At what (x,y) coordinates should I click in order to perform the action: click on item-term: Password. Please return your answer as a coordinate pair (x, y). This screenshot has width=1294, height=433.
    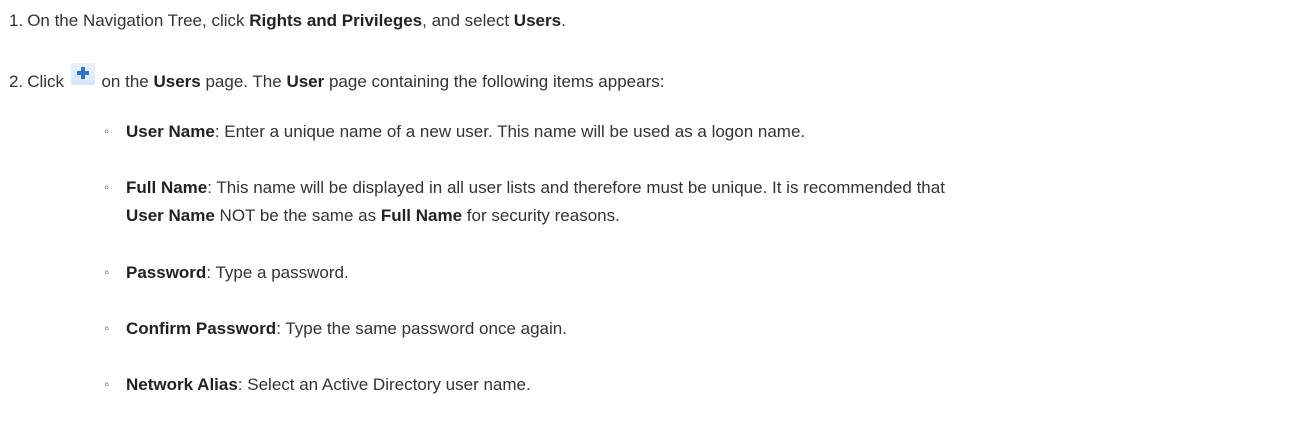
    Looking at the image, I should click on (166, 272).